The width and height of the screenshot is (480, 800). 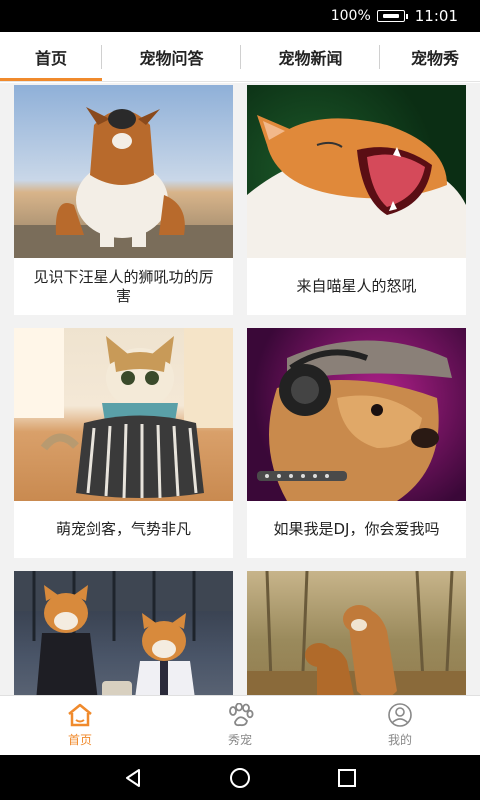 I want to click on nav-pet-show: 秀宠, so click(x=240, y=725).